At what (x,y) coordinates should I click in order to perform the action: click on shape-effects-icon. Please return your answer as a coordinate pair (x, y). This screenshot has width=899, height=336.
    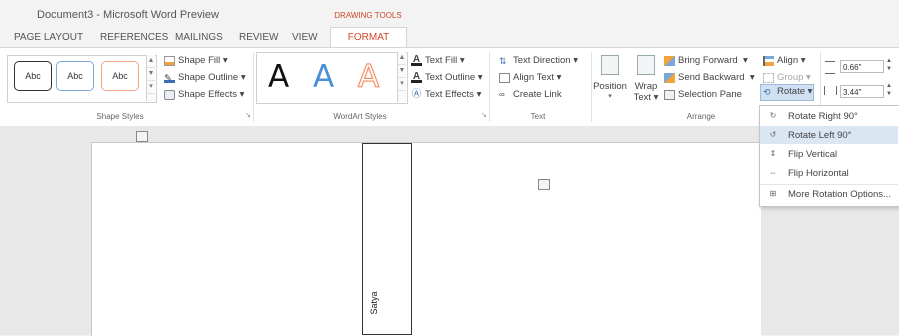
    Looking at the image, I should click on (169, 94).